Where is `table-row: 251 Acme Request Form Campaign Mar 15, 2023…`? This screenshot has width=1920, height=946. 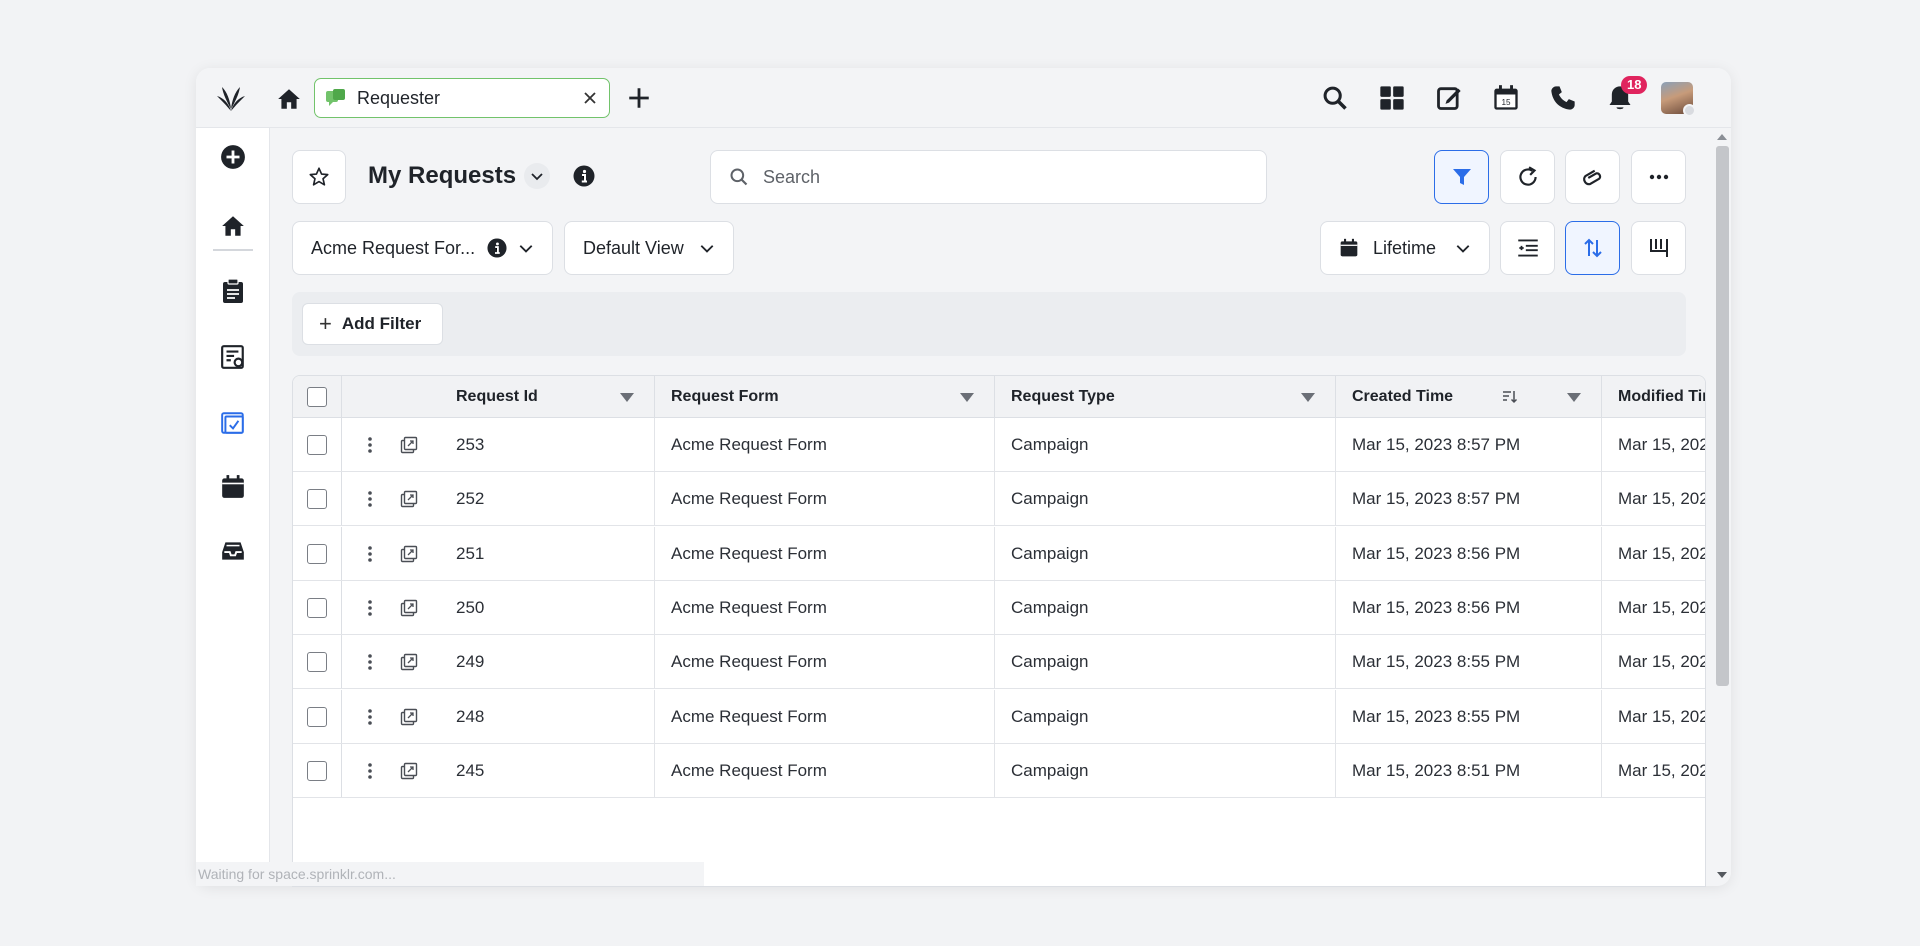 table-row: 251 Acme Request Form Campaign Mar 15, 2023… is located at coordinates (999, 553).